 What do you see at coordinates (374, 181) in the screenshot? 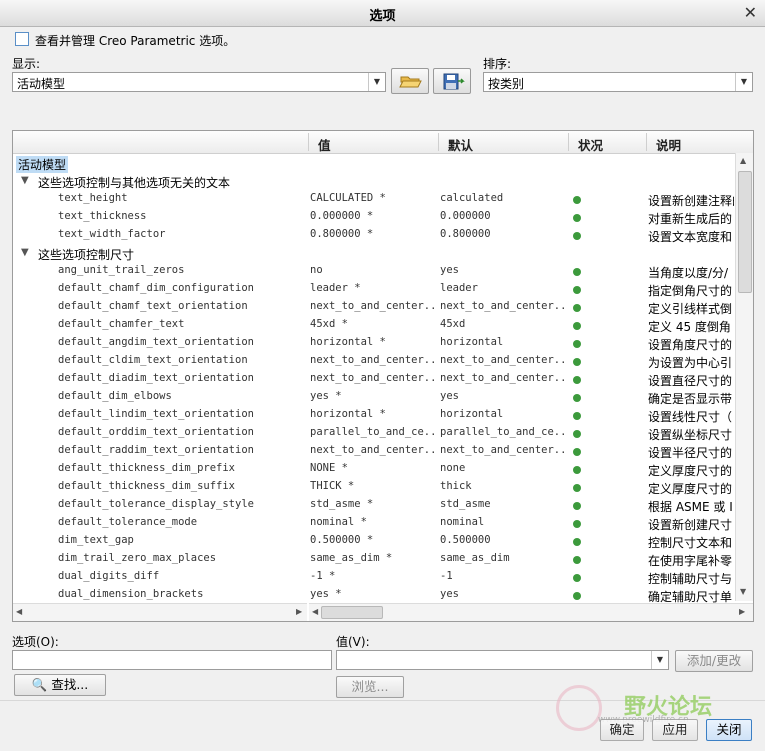
I see `tree-group: ▼ 这些选项控制与其他选项无关的文本` at bounding box center [374, 181].